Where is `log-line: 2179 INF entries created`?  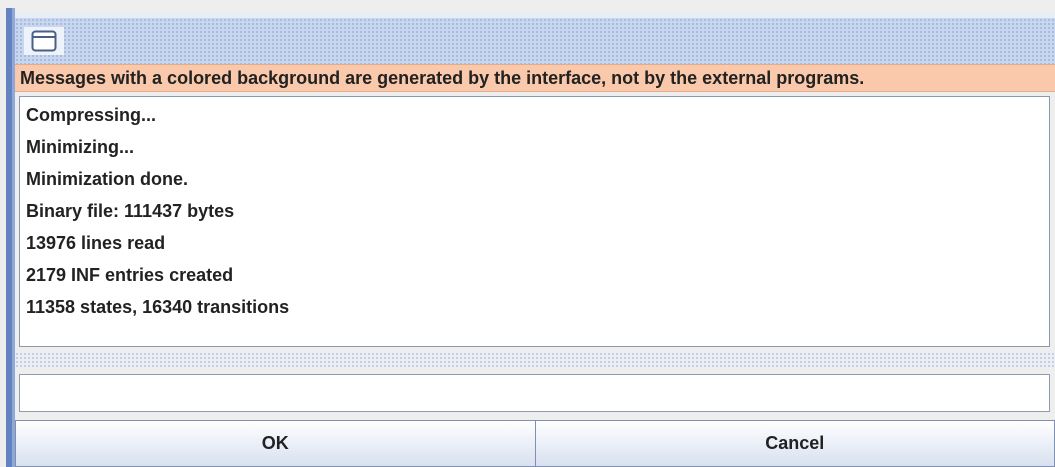
log-line: 2179 INF entries created is located at coordinates (130, 275).